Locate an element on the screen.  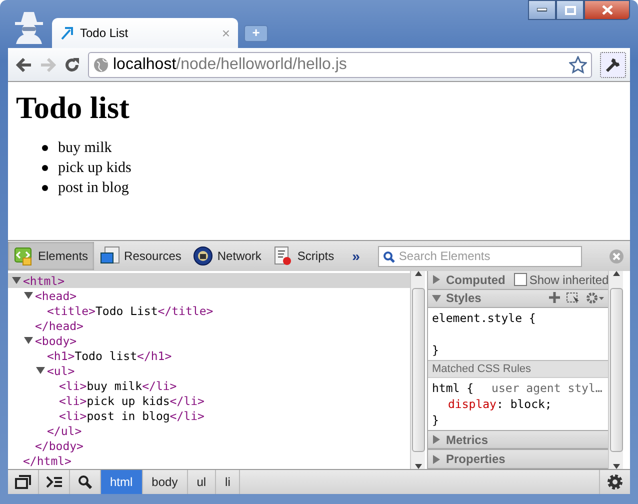
list-item: buy milk is located at coordinates (85, 148).